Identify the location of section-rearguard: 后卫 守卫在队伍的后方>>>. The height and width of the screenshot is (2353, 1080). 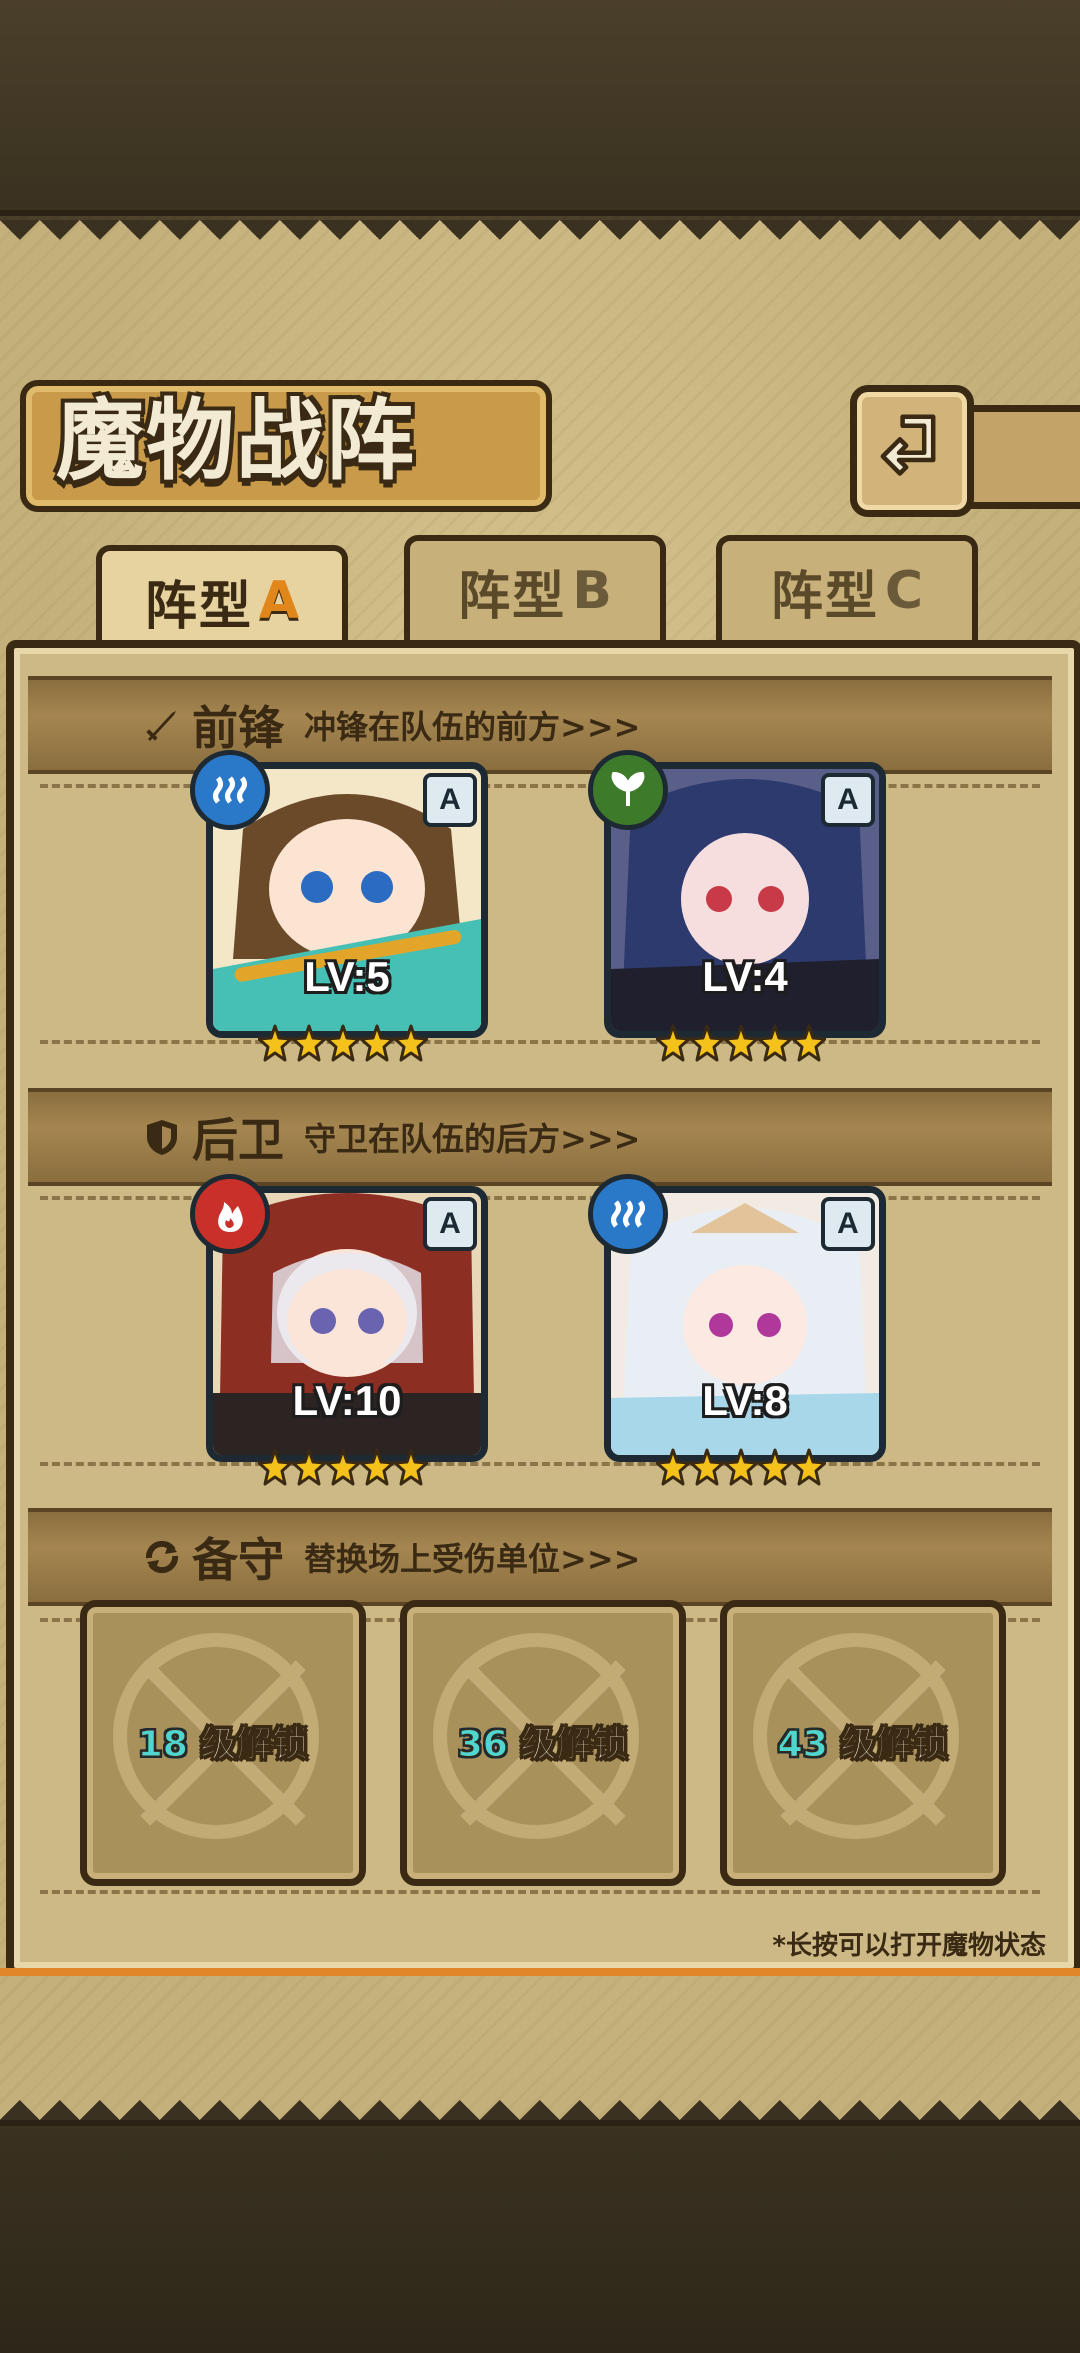
(540, 1137).